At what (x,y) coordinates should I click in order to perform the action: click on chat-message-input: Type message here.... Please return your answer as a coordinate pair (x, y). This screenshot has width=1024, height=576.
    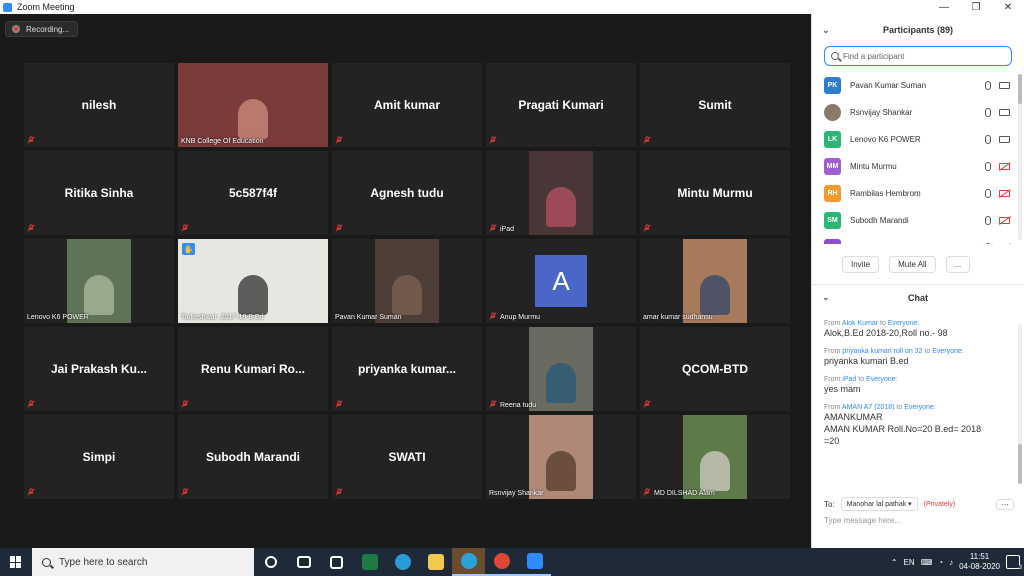
    Looking at the image, I should click on (919, 520).